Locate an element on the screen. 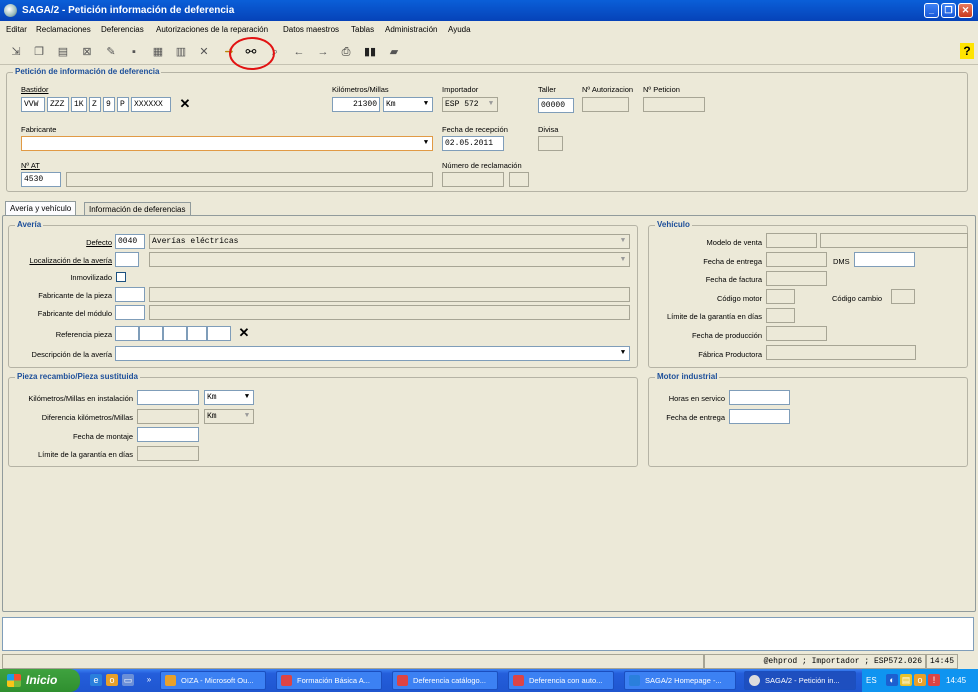 The image size is (978, 692). pdf-icon is located at coordinates (402, 680).